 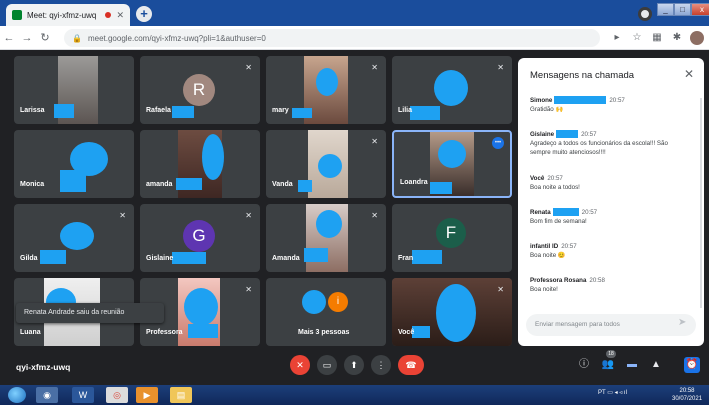 I want to click on clock-time: 20:58, so click(x=687, y=391).